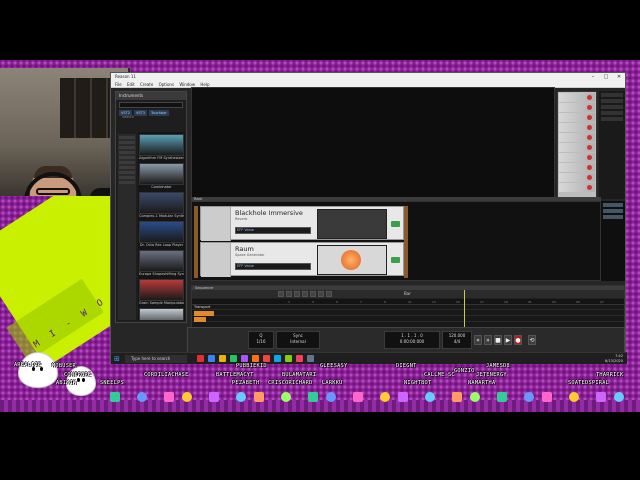  I want to click on fast-forward-button: », so click(488, 340).